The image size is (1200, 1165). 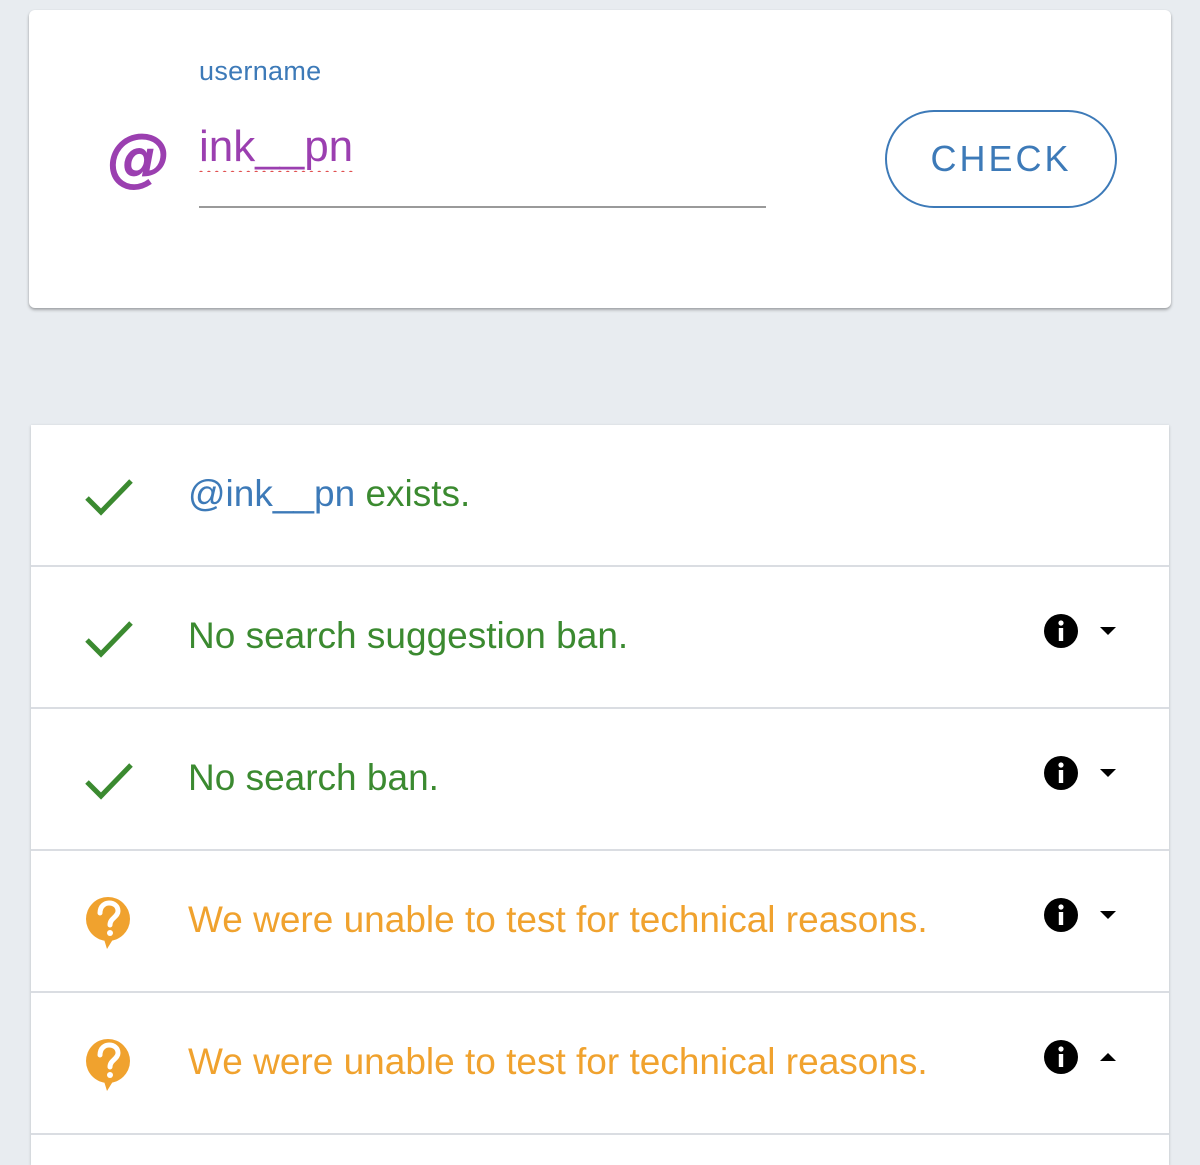 I want to click on result-row-search-suggestion-ban: No search suggestion ban., so click(x=600, y=638).